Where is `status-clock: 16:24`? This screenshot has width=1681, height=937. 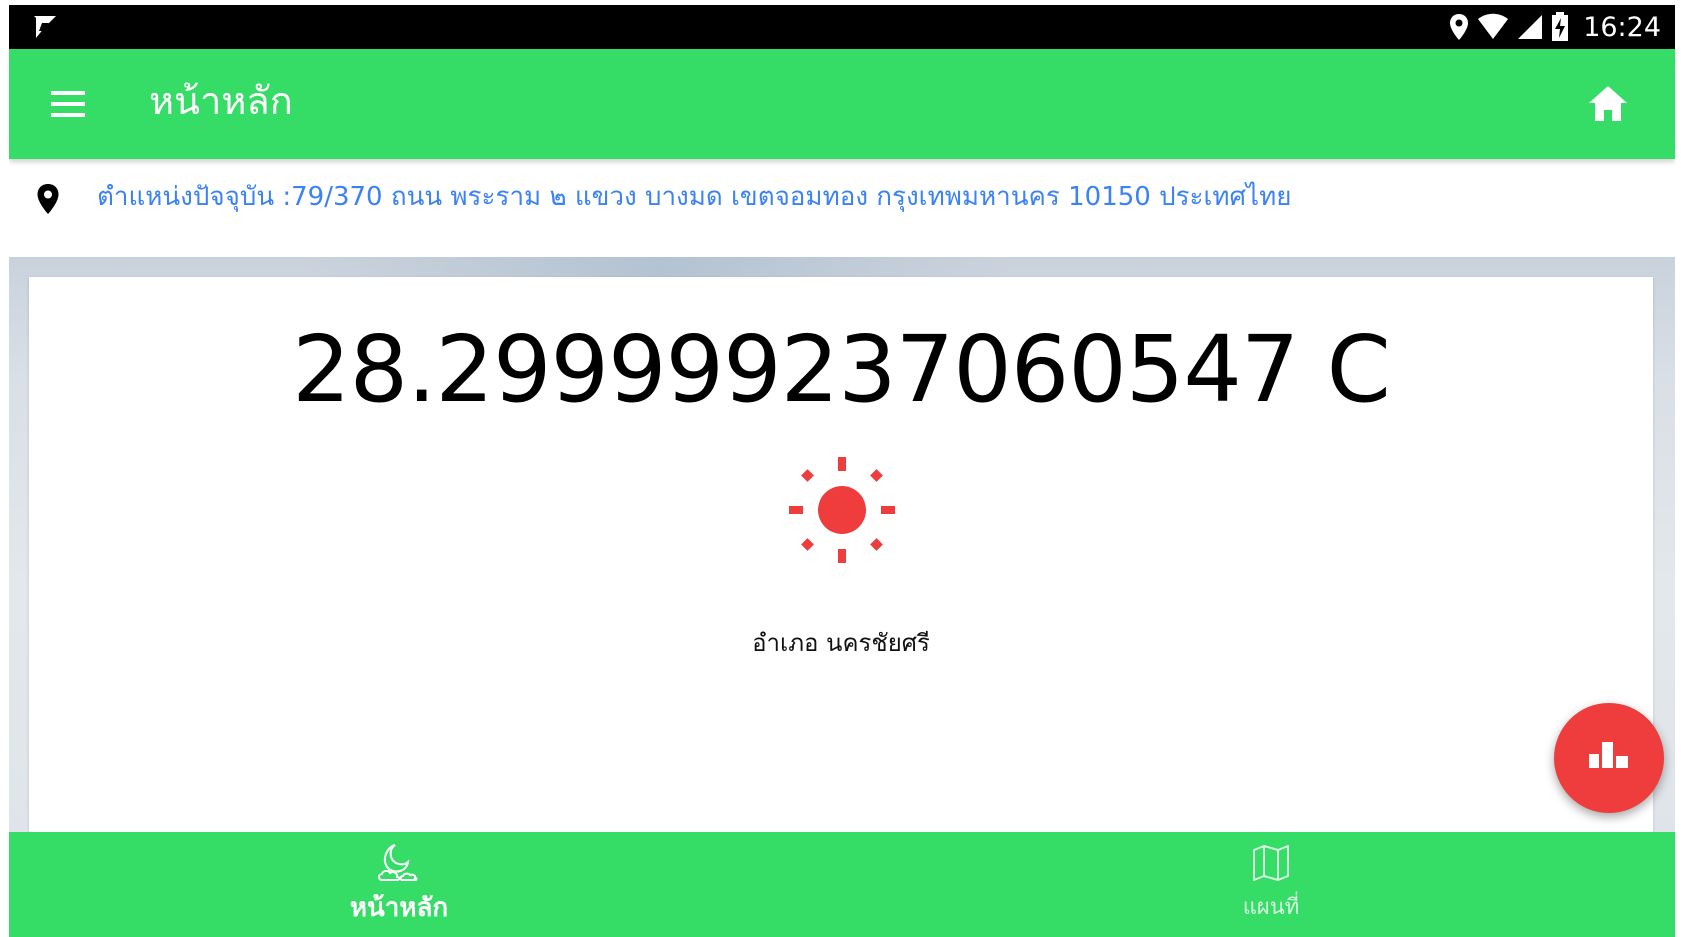 status-clock: 16:24 is located at coordinates (1622, 27).